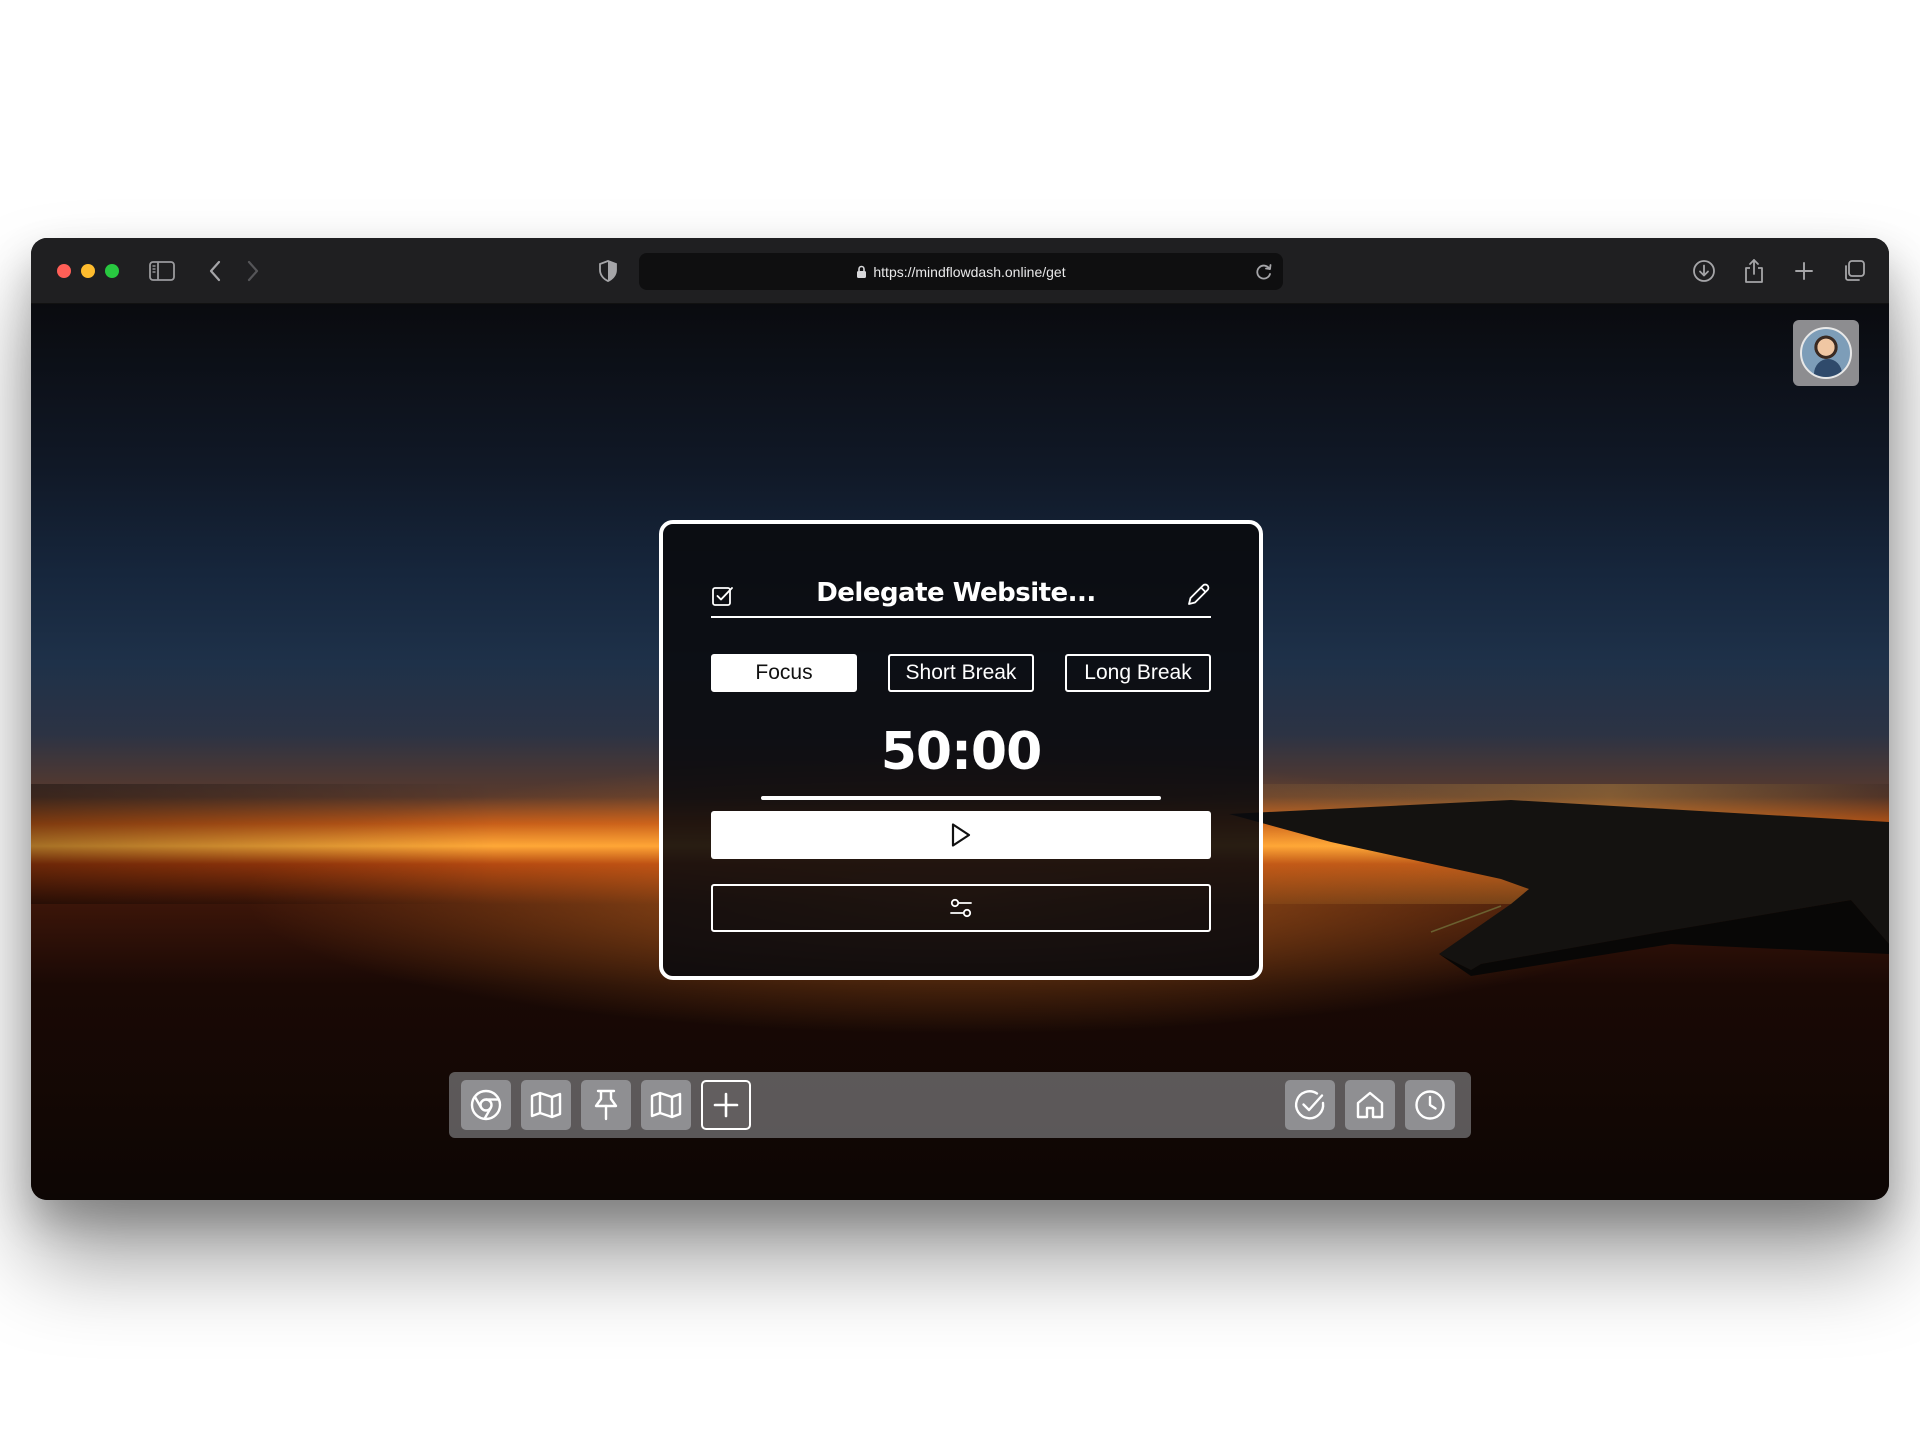 This screenshot has height=1440, width=1920. I want to click on timer-progress-bar, so click(961, 798).